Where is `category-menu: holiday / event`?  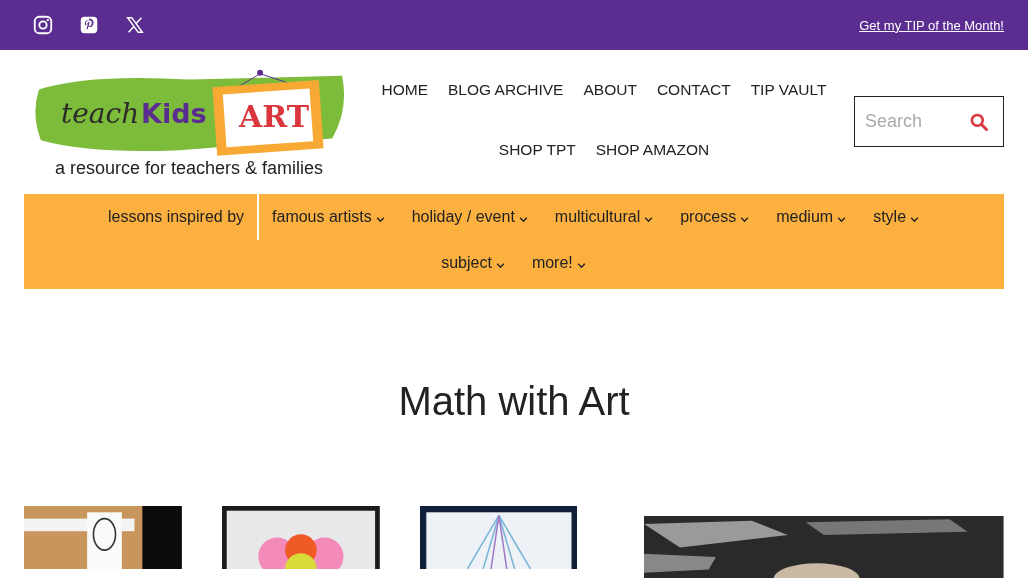
category-menu: holiday / event is located at coordinates (470, 217).